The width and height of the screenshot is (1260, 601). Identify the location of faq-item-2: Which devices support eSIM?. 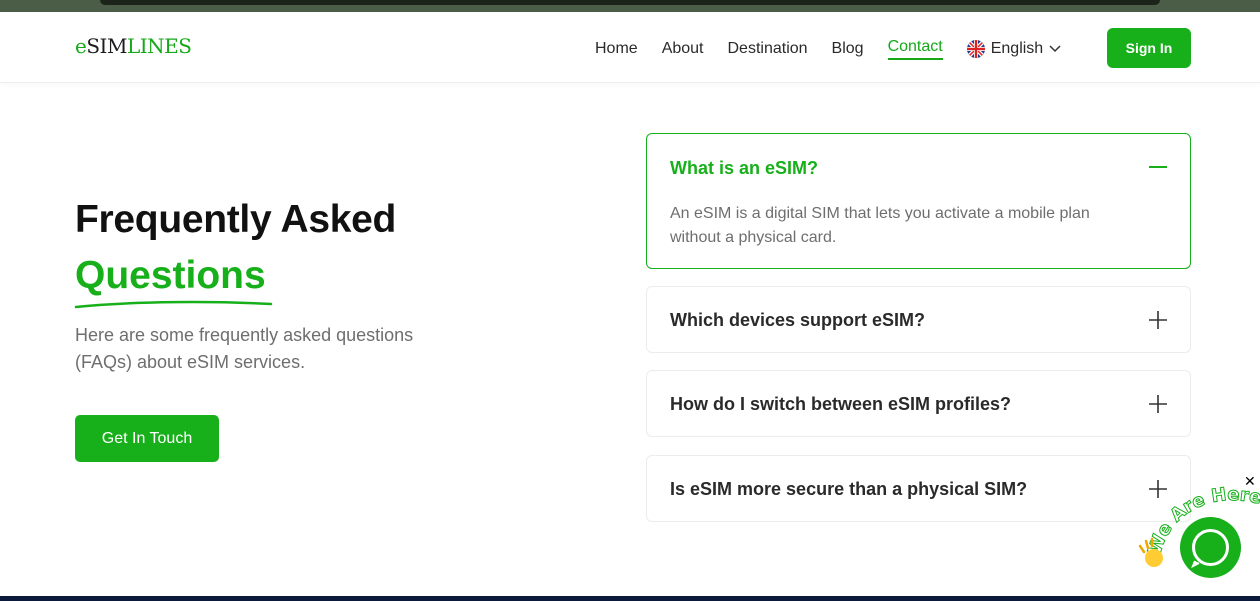
(918, 319).